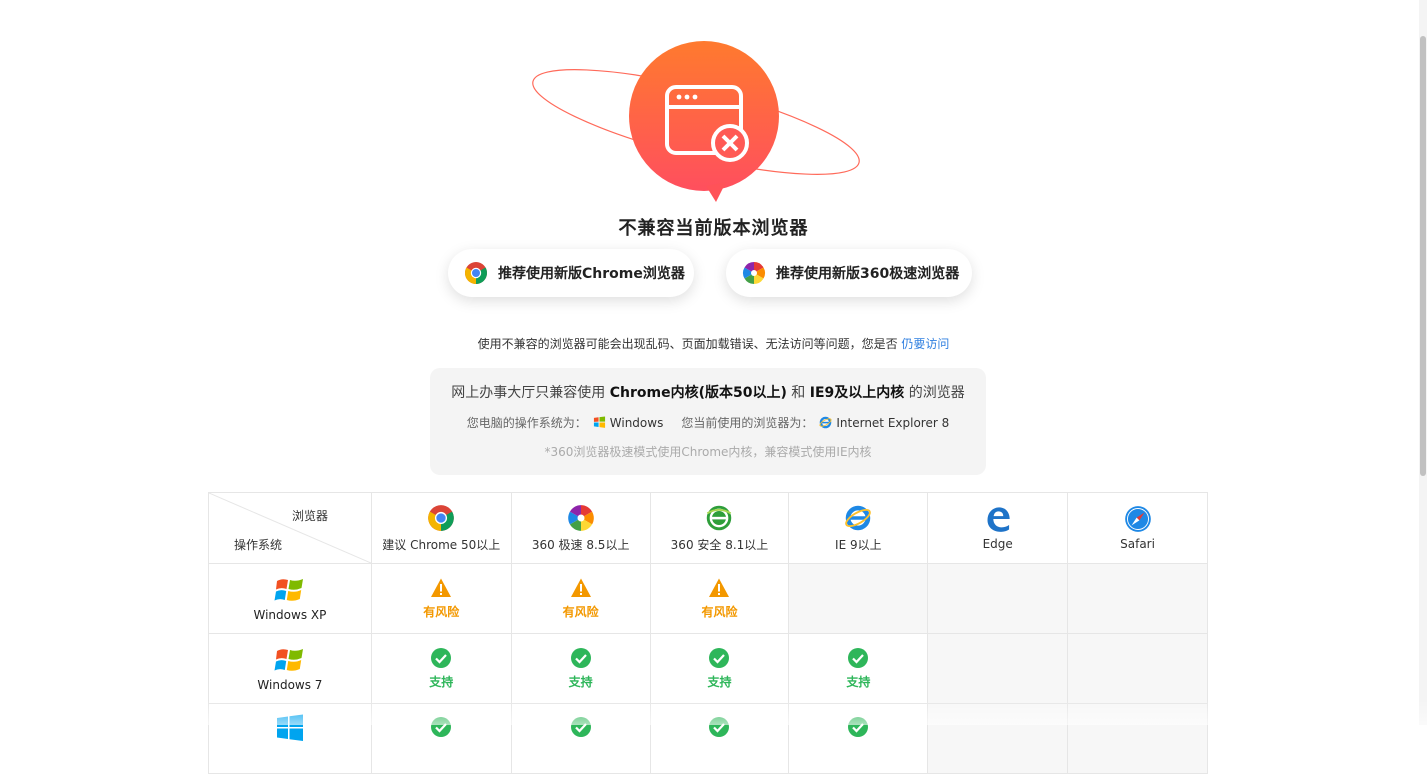  What do you see at coordinates (708, 452) in the screenshot?
I see `footnote: *360浏览器极速模式使用Chrome内核，兼容模式使用IE内核` at bounding box center [708, 452].